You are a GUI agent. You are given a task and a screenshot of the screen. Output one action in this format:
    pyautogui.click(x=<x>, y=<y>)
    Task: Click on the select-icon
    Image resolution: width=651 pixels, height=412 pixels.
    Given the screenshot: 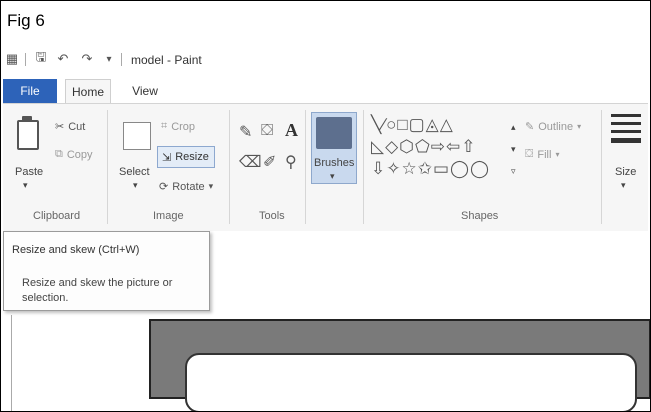 What is the action you would take?
    pyautogui.click(x=137, y=136)
    